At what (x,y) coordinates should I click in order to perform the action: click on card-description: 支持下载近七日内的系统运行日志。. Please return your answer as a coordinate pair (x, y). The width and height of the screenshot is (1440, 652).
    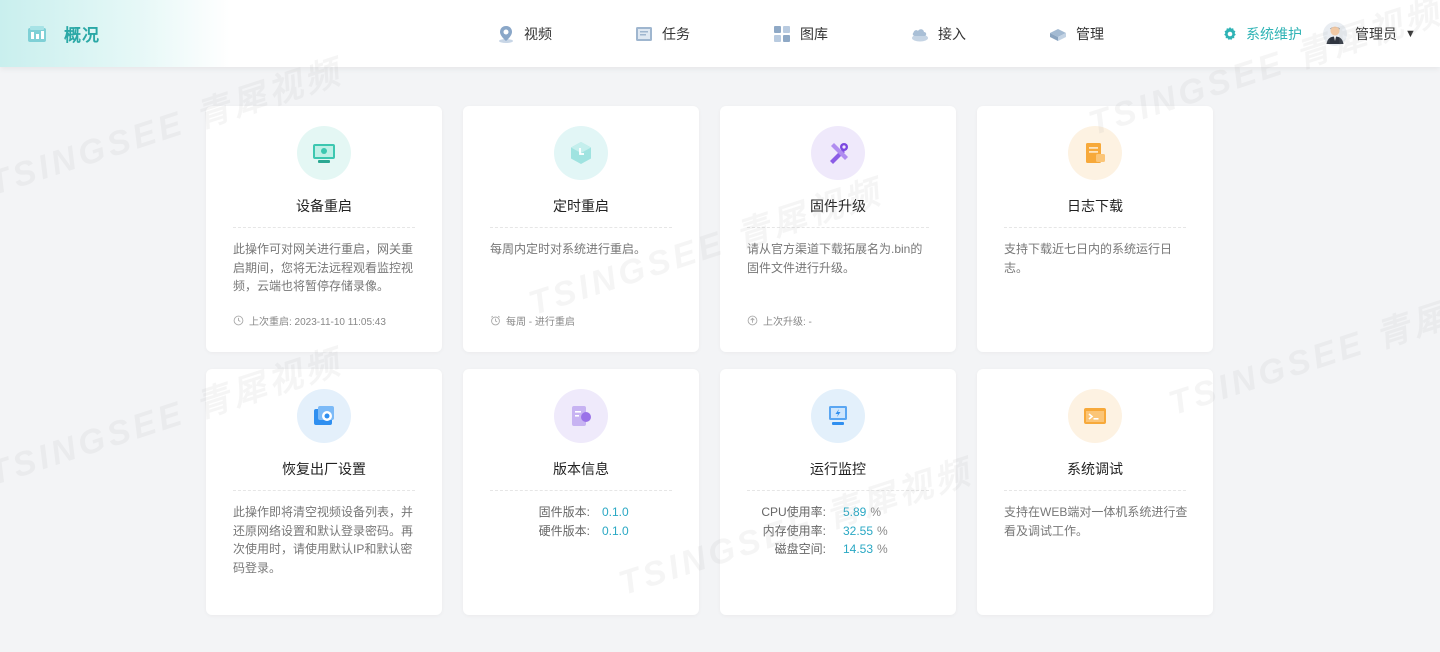
    Looking at the image, I should click on (1088, 258).